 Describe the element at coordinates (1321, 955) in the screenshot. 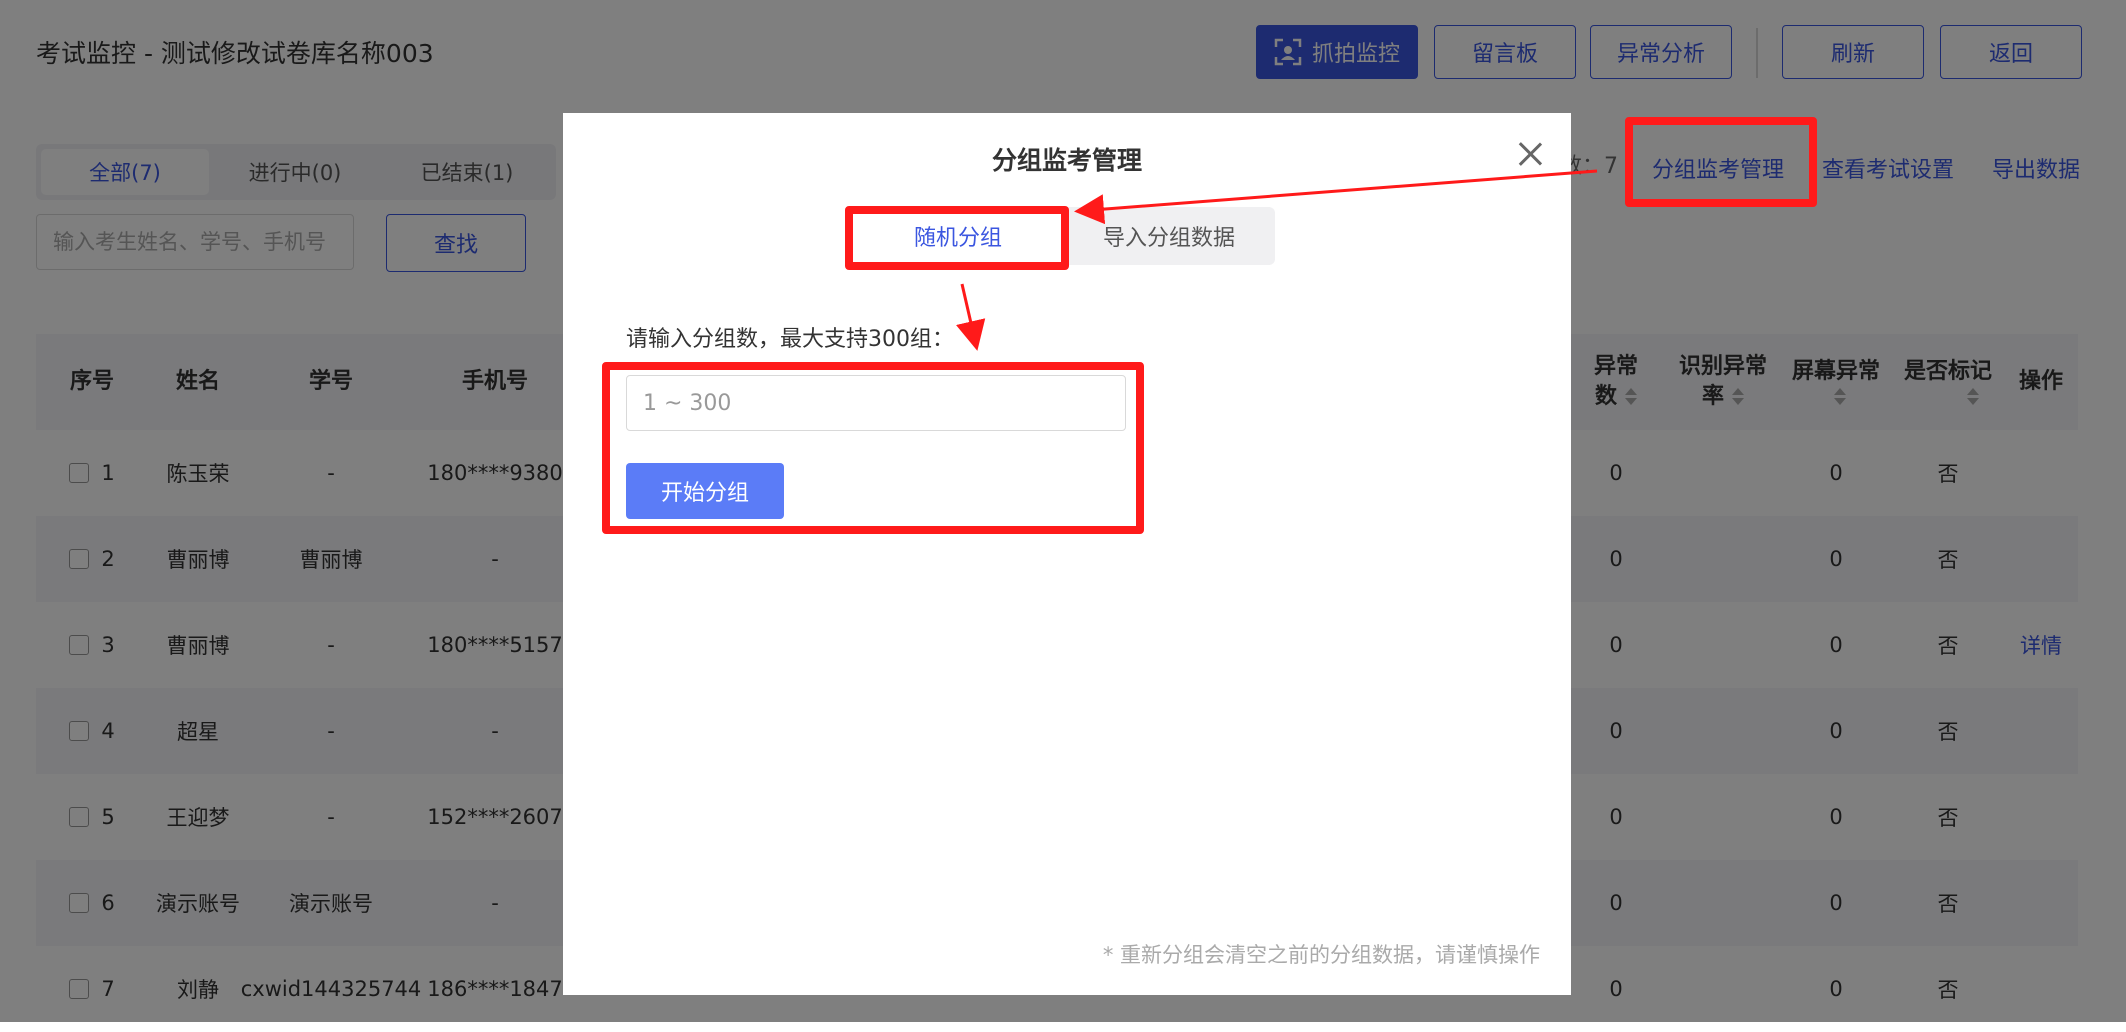

I see `regroup-warning-note: * 重新分组会清空之前的分组数据，请谨慎操作` at that location.